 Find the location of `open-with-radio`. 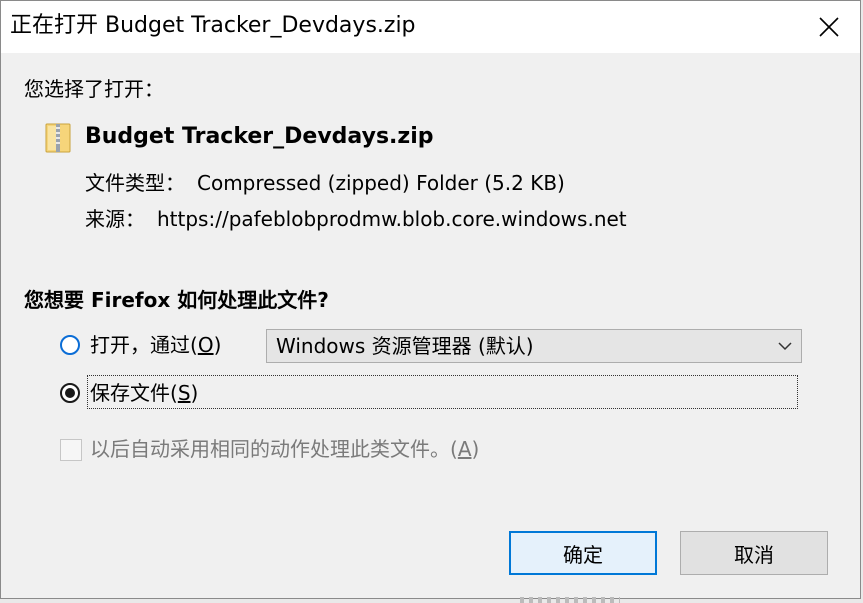

open-with-radio is located at coordinates (70, 345).